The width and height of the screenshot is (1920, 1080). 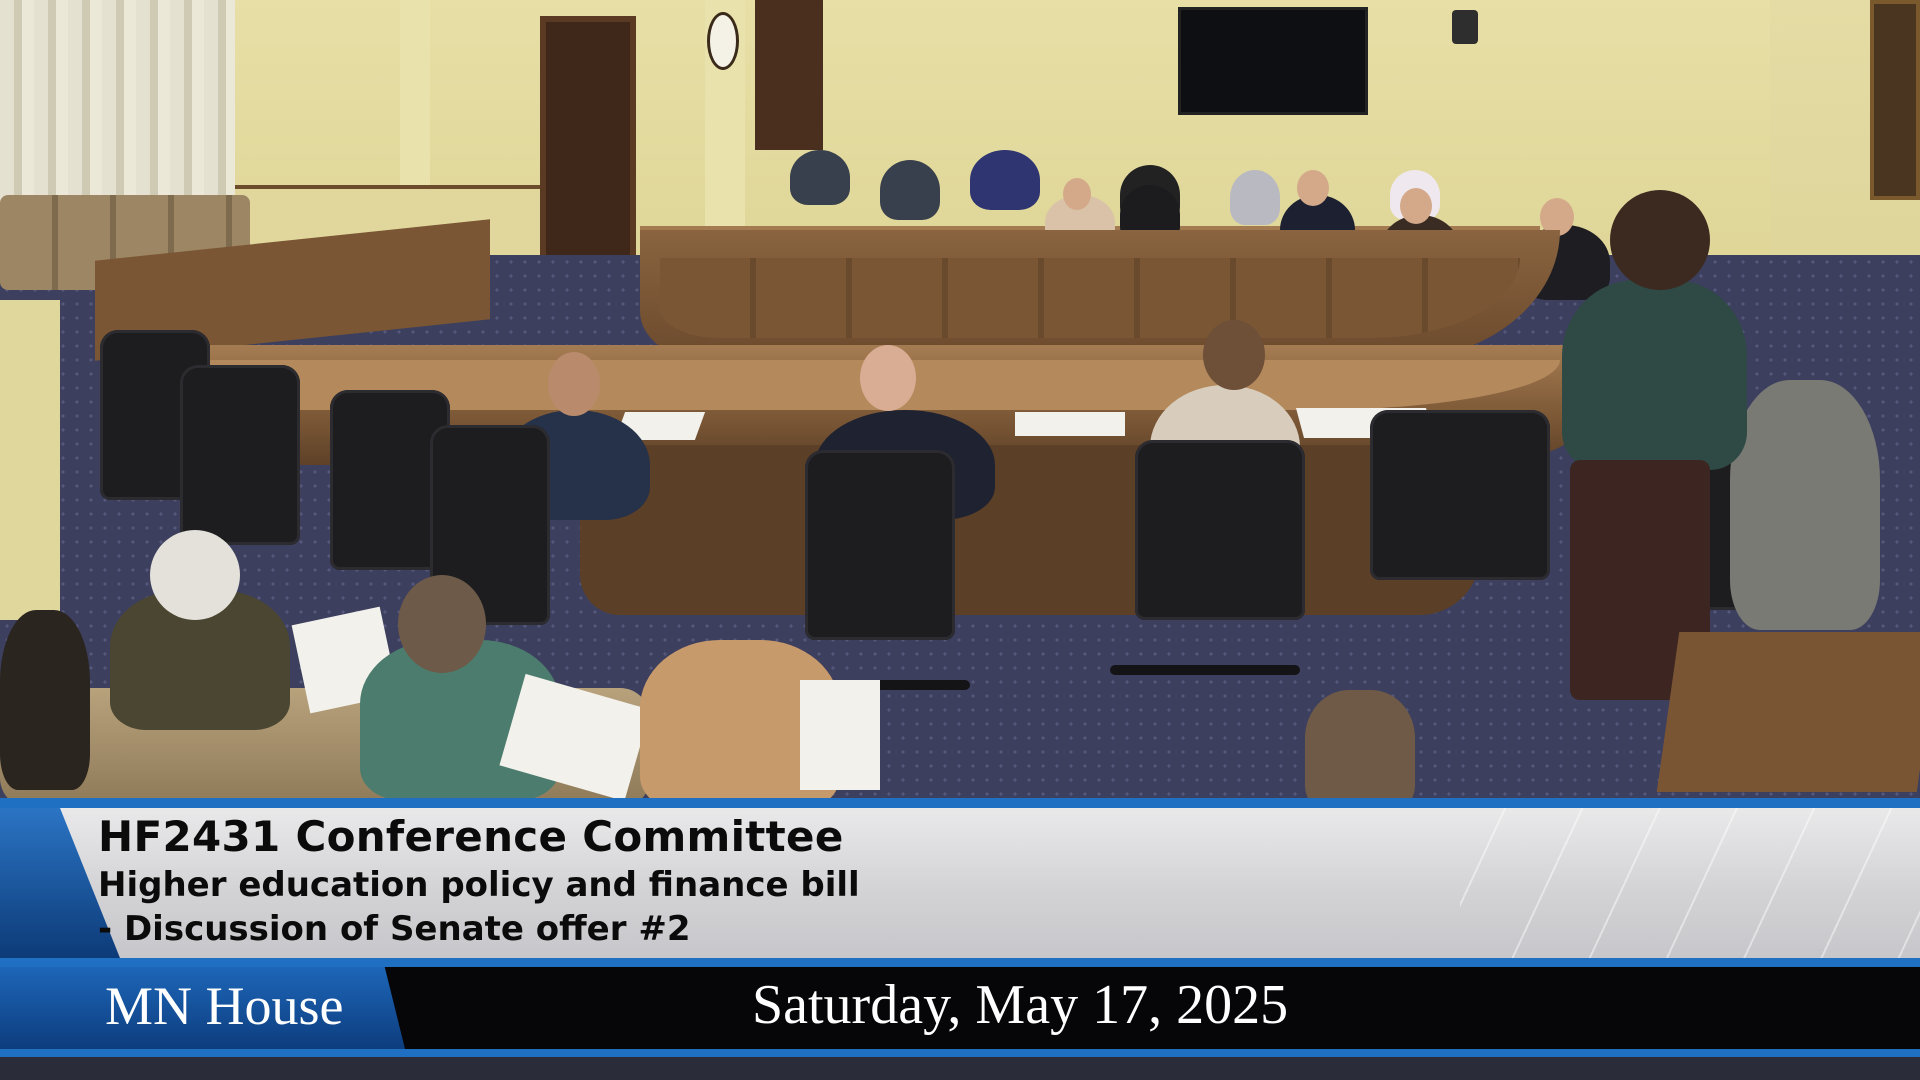 What do you see at coordinates (394, 929) in the screenshot?
I see `lower-third-subtitle-2: - Discussion of Senate offer #2` at bounding box center [394, 929].